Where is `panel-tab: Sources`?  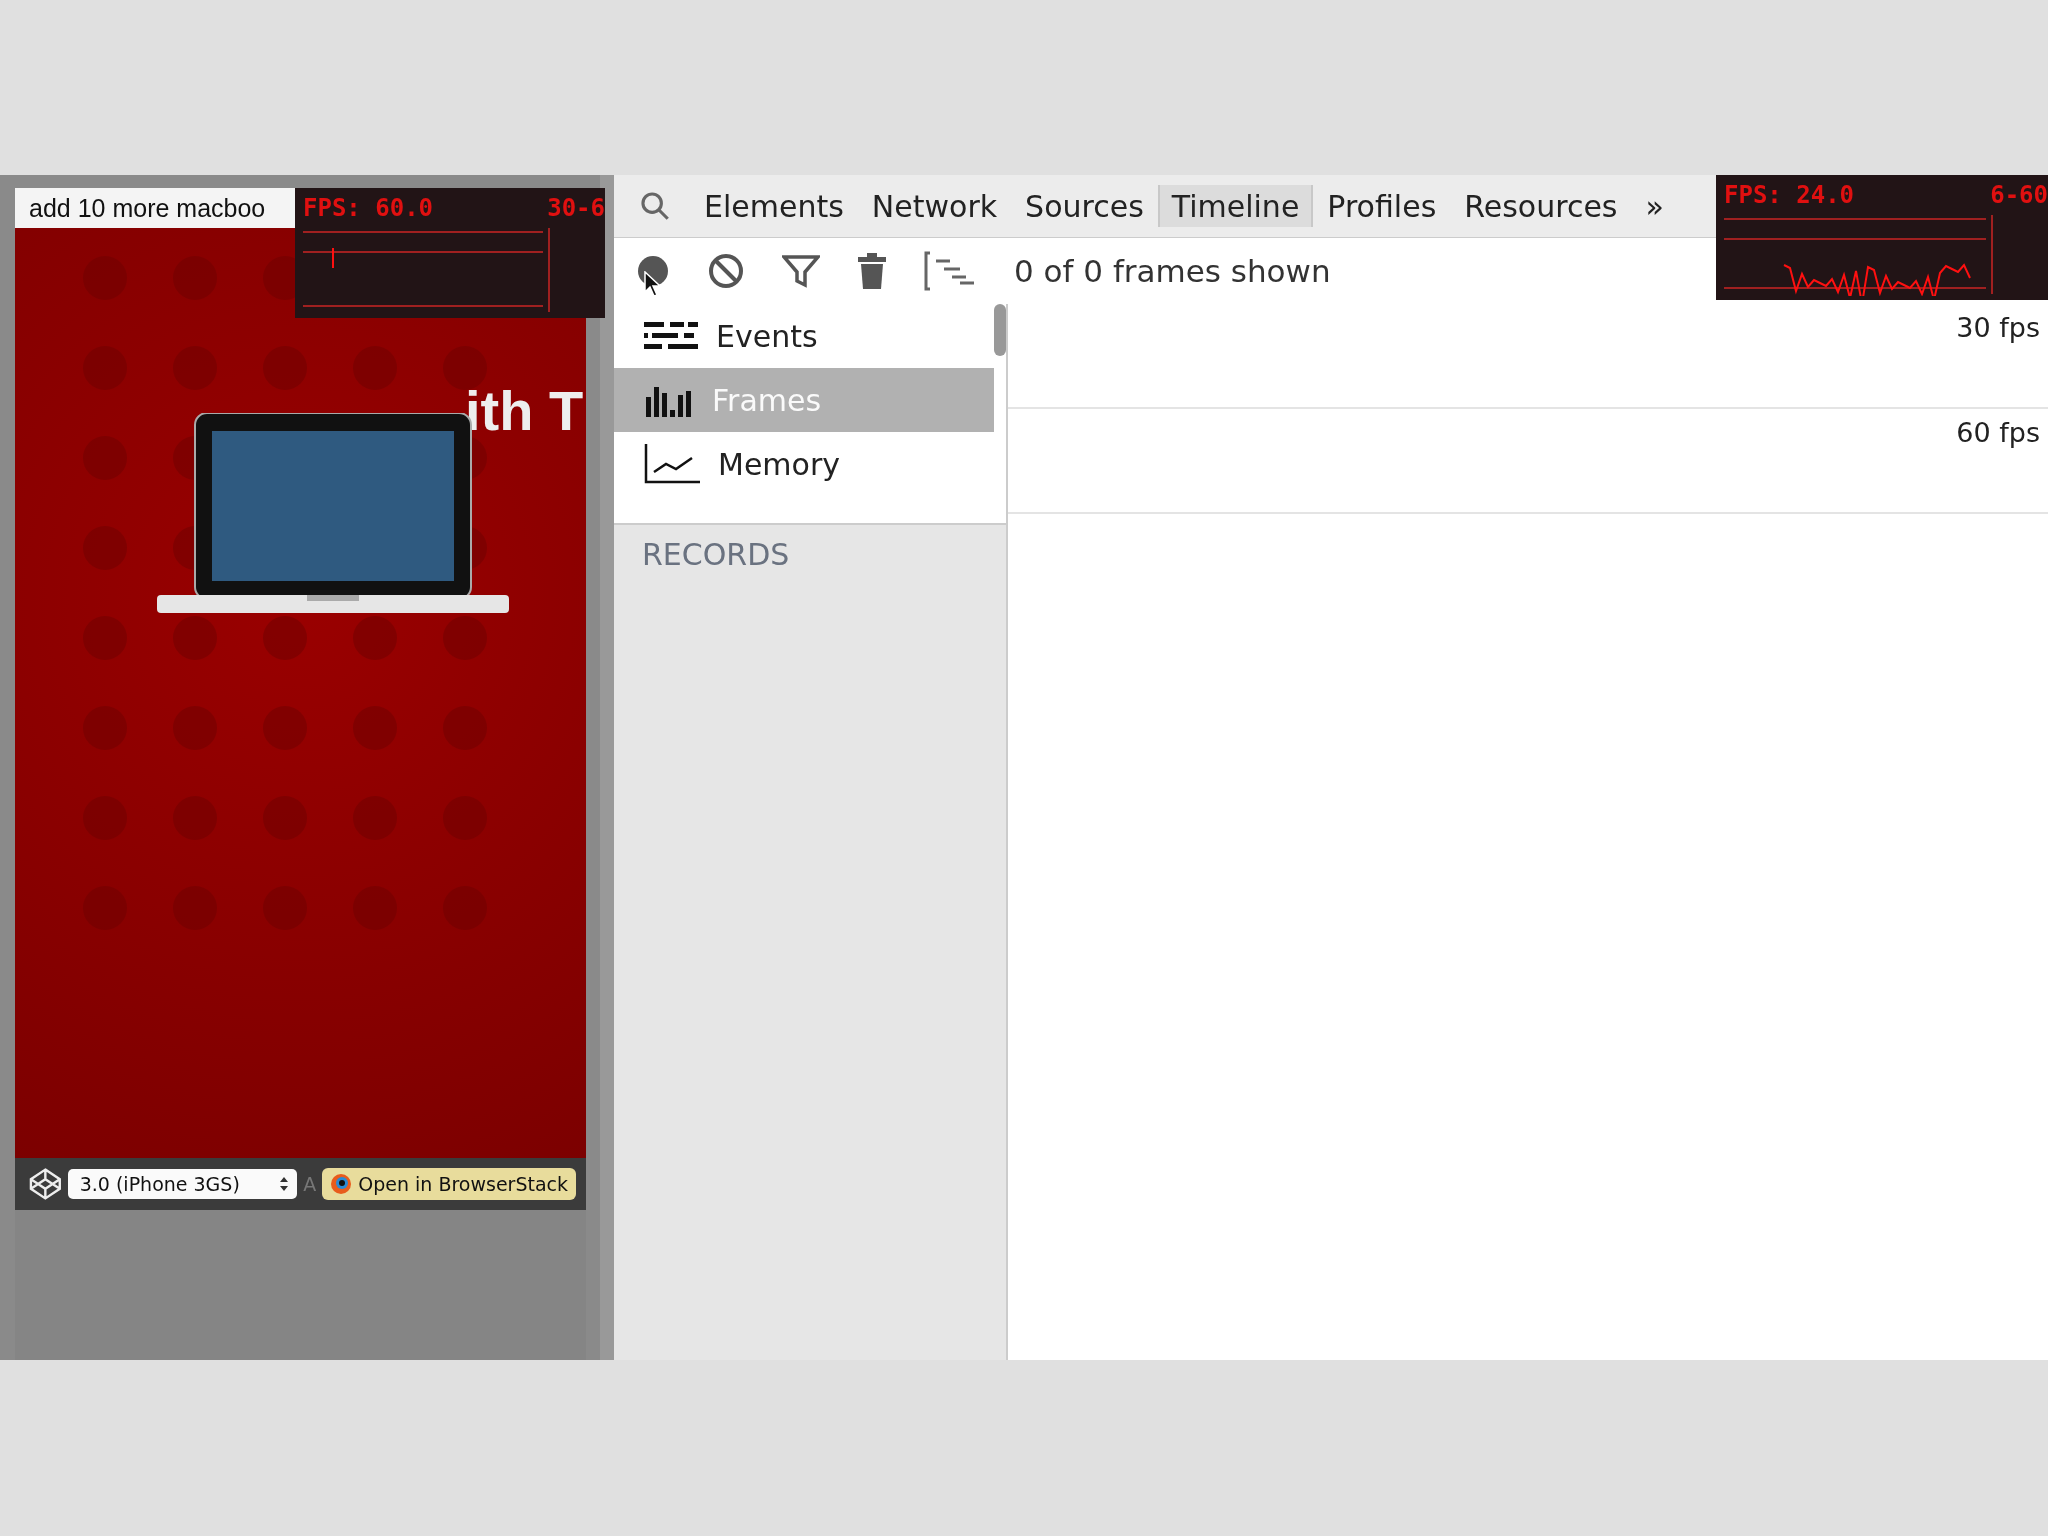
panel-tab: Sources is located at coordinates (1084, 206).